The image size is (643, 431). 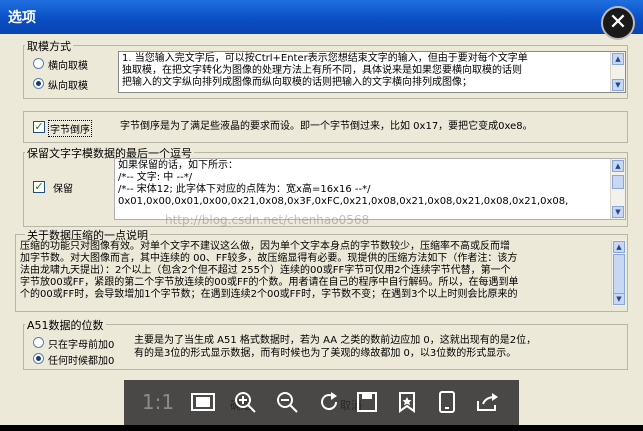 What do you see at coordinates (407, 402) in the screenshot?
I see `bookmark-icon` at bounding box center [407, 402].